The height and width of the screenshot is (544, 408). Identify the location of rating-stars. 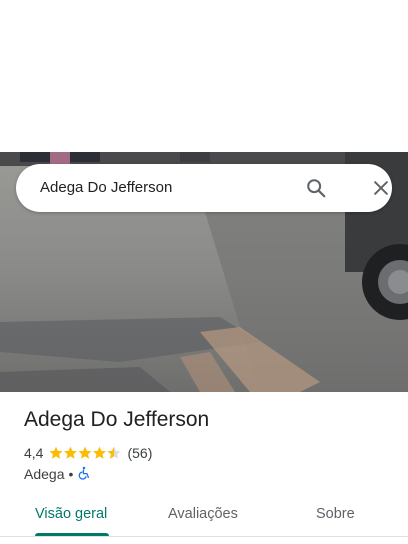
(85, 453).